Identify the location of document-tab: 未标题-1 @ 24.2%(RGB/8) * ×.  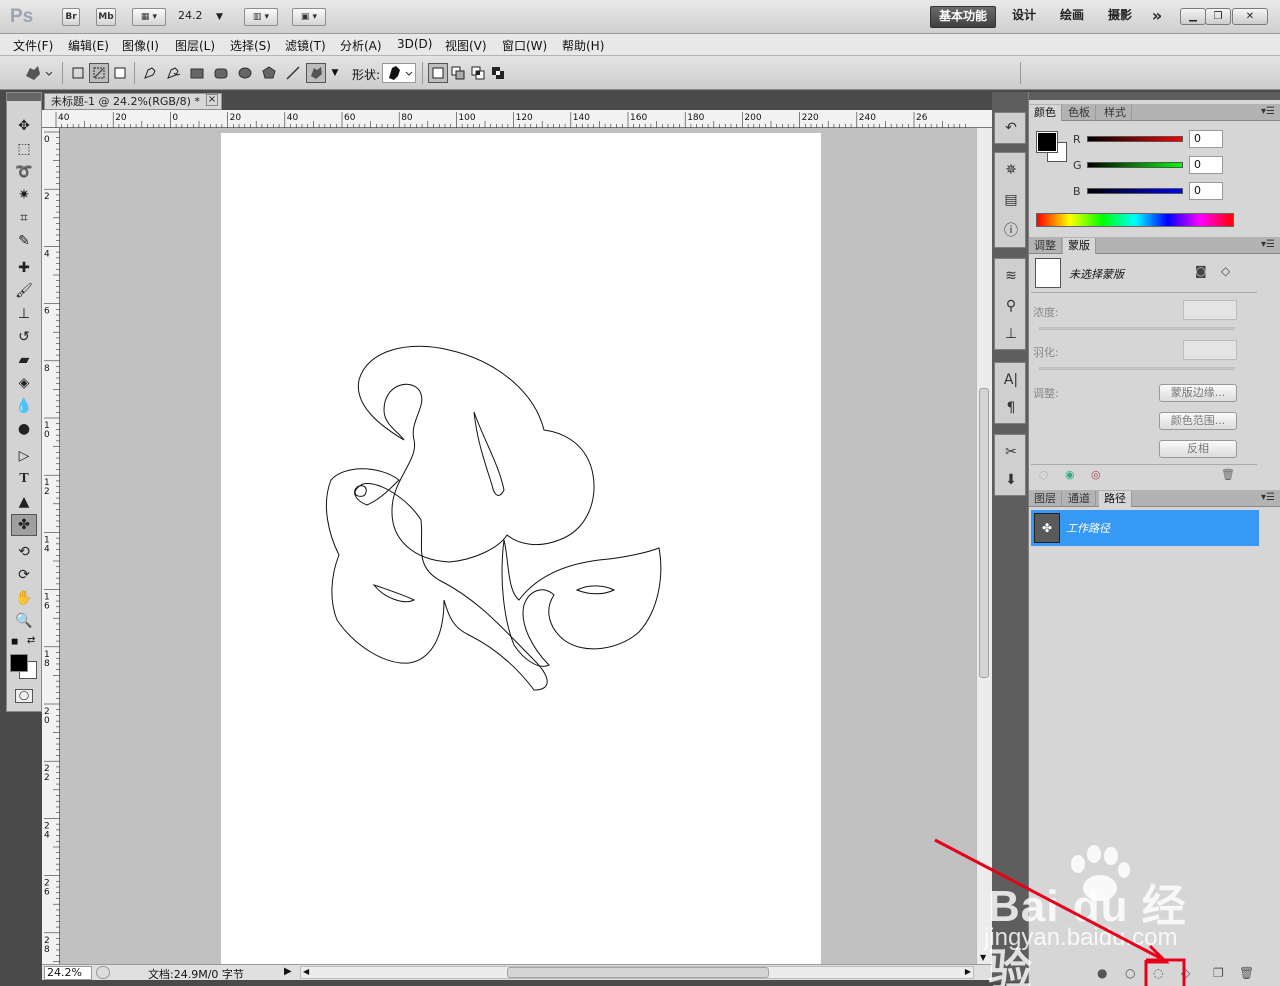
(133, 101).